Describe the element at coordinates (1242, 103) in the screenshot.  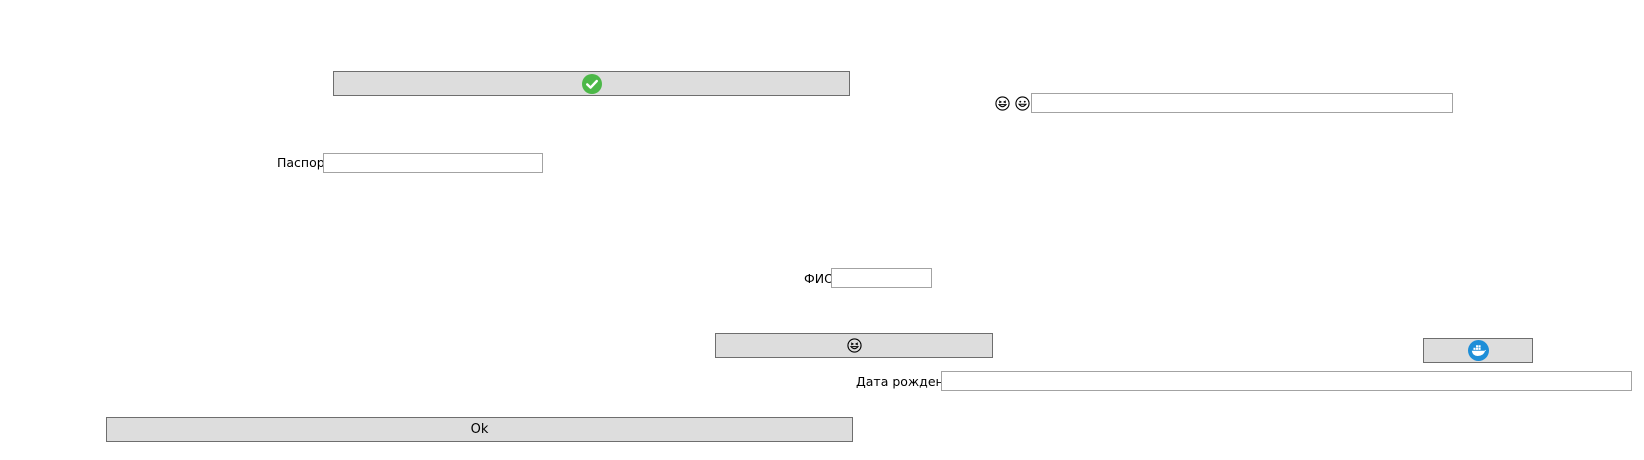
I see `emoji-text-field` at that location.